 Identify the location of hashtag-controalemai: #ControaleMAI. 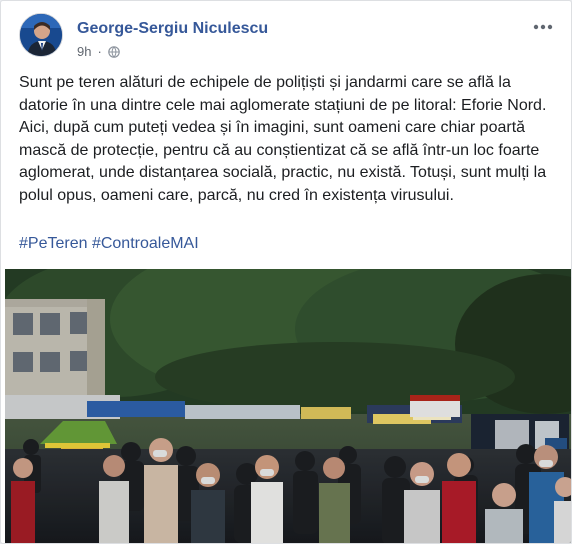
(145, 243).